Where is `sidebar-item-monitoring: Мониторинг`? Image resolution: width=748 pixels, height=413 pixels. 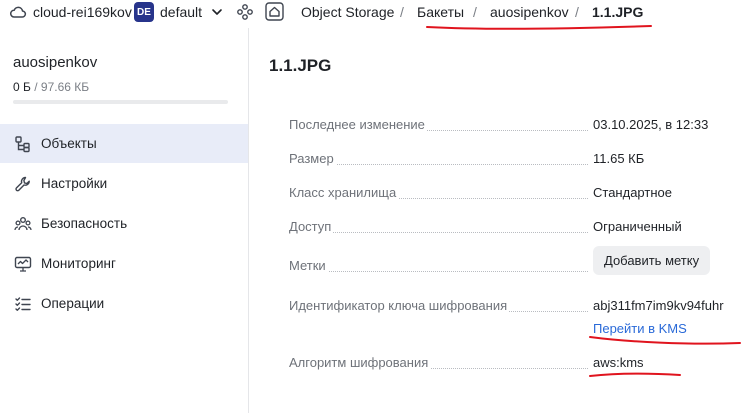
sidebar-item-monitoring: Мониторинг is located at coordinates (124, 263).